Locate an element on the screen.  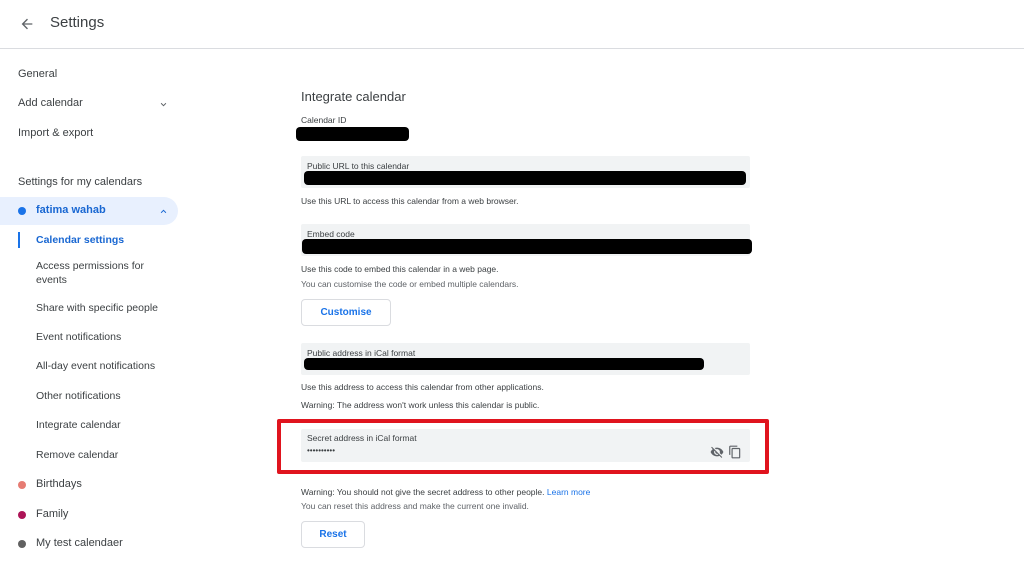
calendar-name: My test calendaer is located at coordinates (79, 543).